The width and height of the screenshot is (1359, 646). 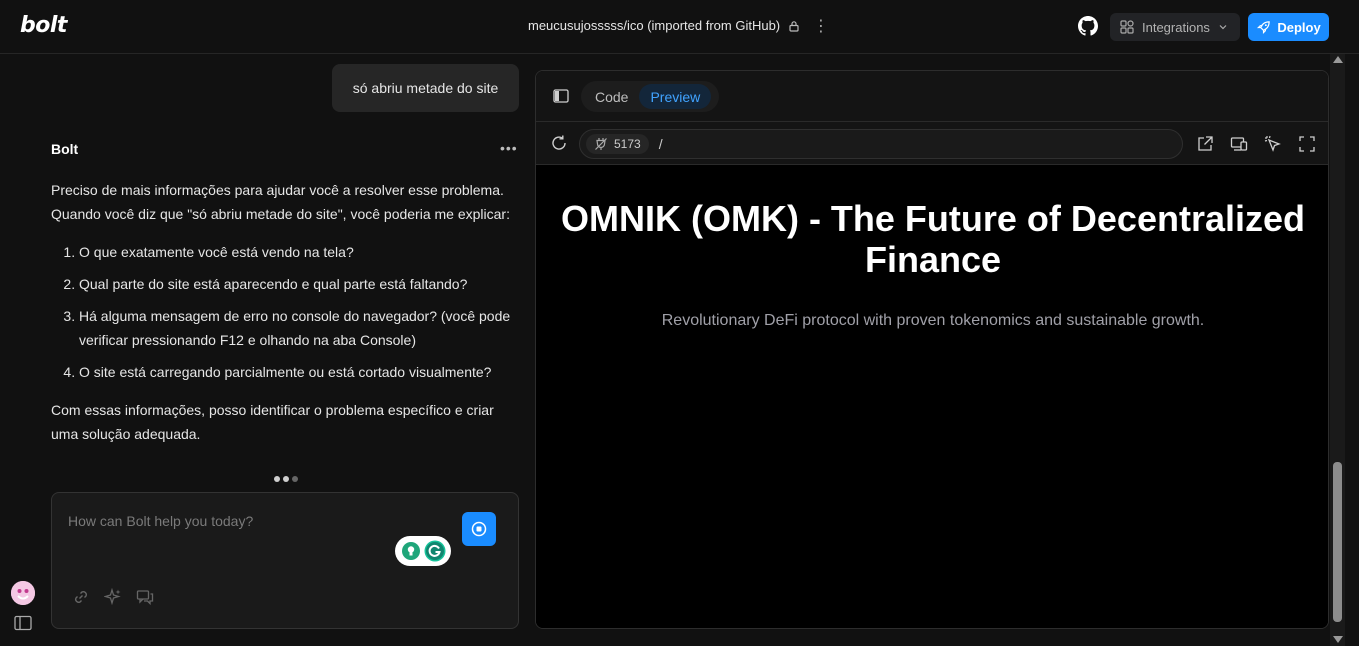 What do you see at coordinates (1307, 144) in the screenshot?
I see `fullscreen-icon` at bounding box center [1307, 144].